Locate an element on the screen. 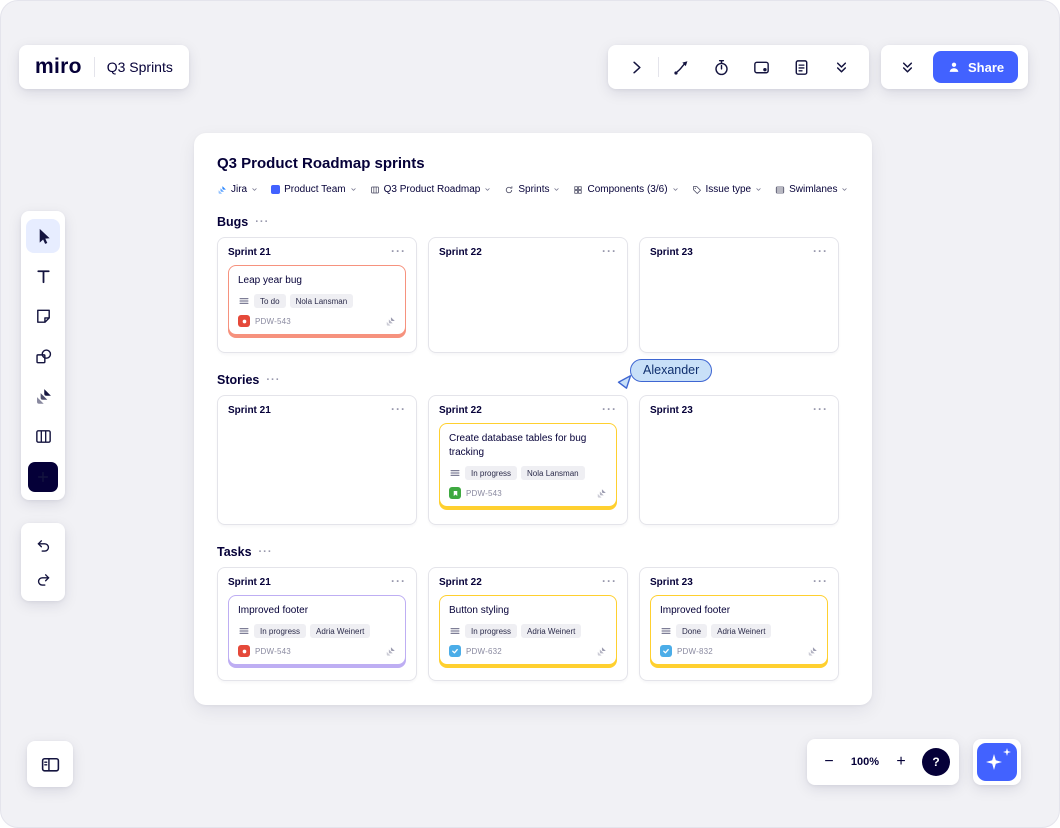 This screenshot has height=828, width=1060. filter-label: Jira is located at coordinates (239, 189).